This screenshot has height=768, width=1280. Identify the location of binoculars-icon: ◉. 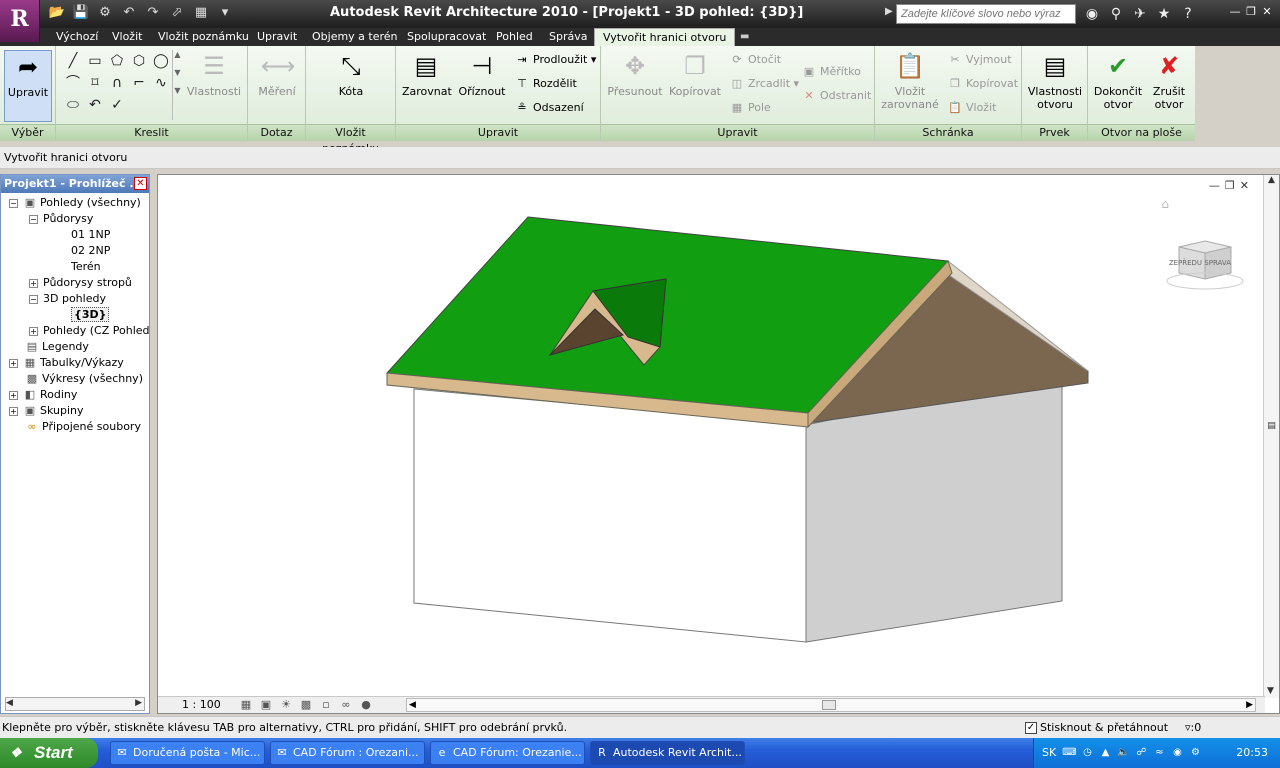
(1092, 14).